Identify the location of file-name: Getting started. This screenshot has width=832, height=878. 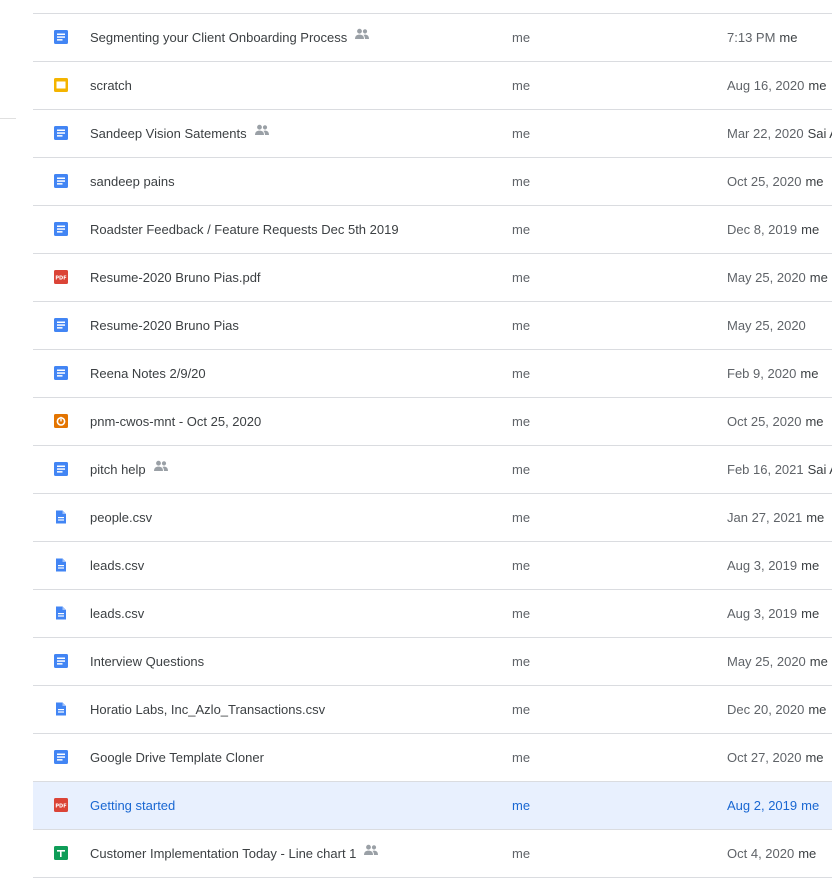
(132, 805).